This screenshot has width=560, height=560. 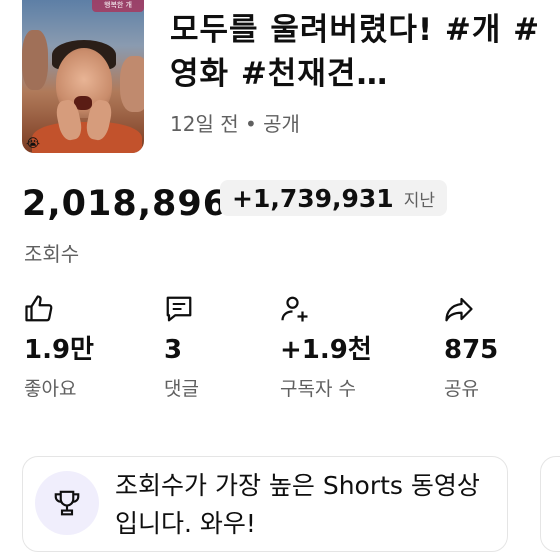 What do you see at coordinates (59, 350) in the screenshot?
I see `likes-value: 1.9만` at bounding box center [59, 350].